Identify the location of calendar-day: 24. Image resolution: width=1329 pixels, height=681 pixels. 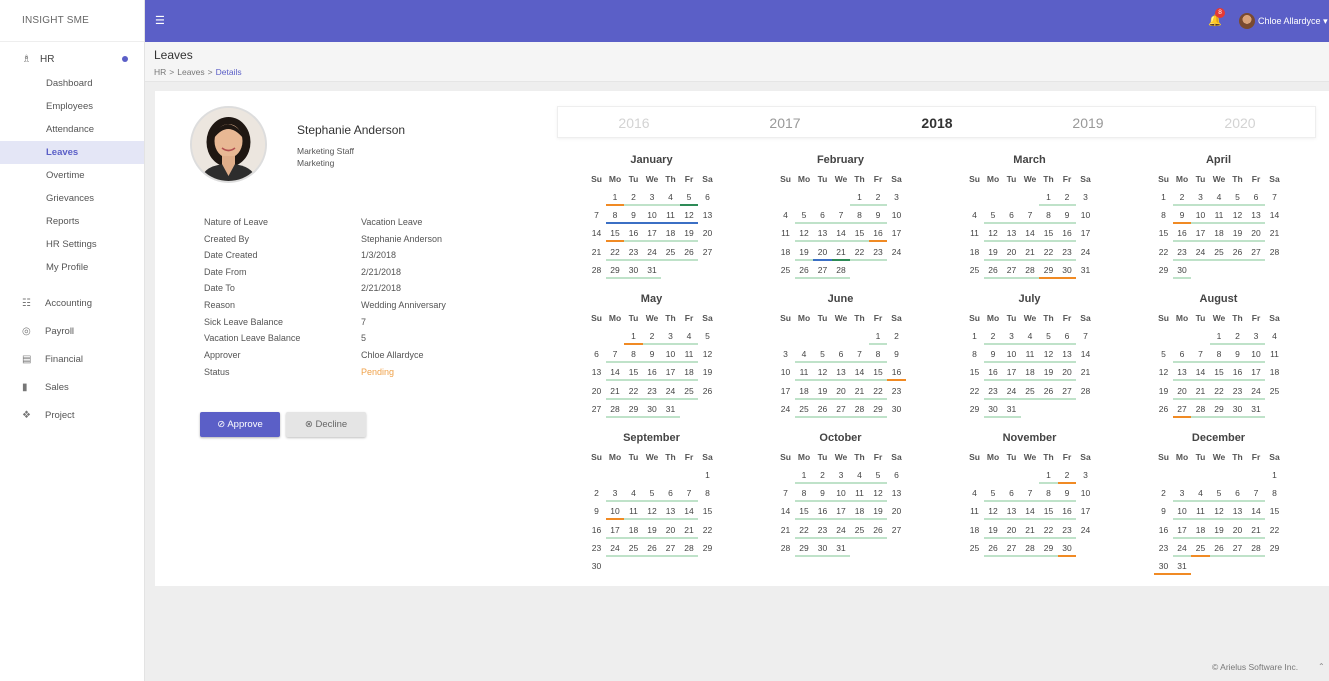
(1256, 391).